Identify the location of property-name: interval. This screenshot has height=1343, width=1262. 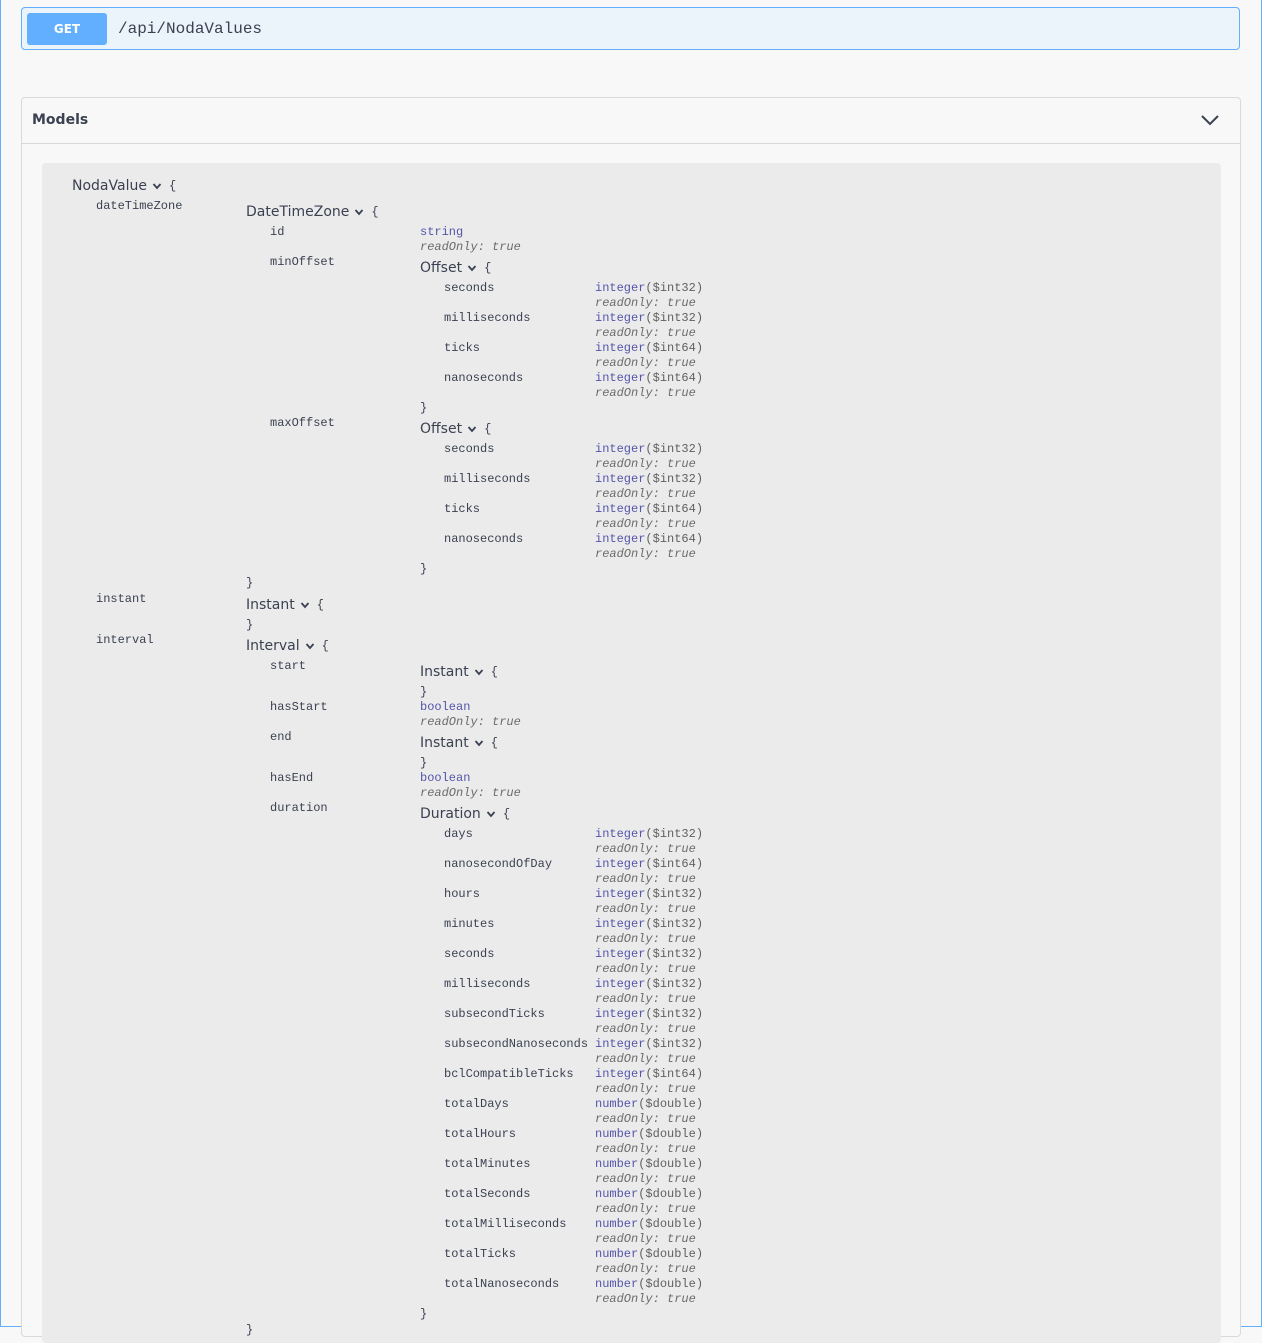
(125, 640).